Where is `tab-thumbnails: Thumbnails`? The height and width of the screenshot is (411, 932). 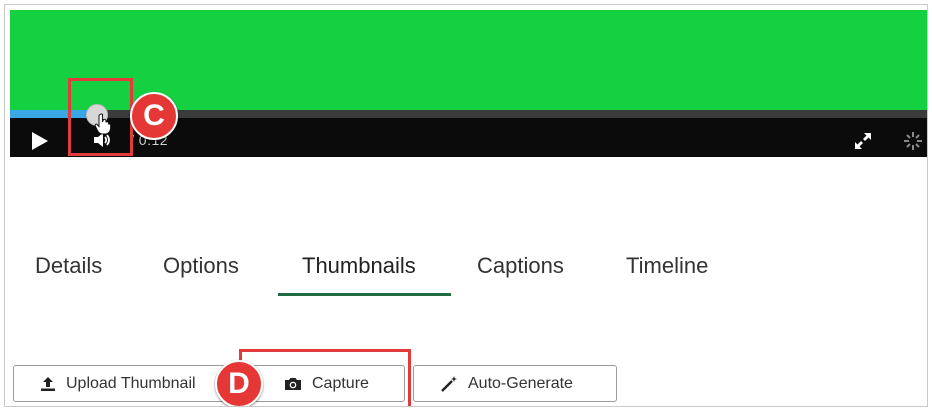 tab-thumbnails: Thumbnails is located at coordinates (359, 266).